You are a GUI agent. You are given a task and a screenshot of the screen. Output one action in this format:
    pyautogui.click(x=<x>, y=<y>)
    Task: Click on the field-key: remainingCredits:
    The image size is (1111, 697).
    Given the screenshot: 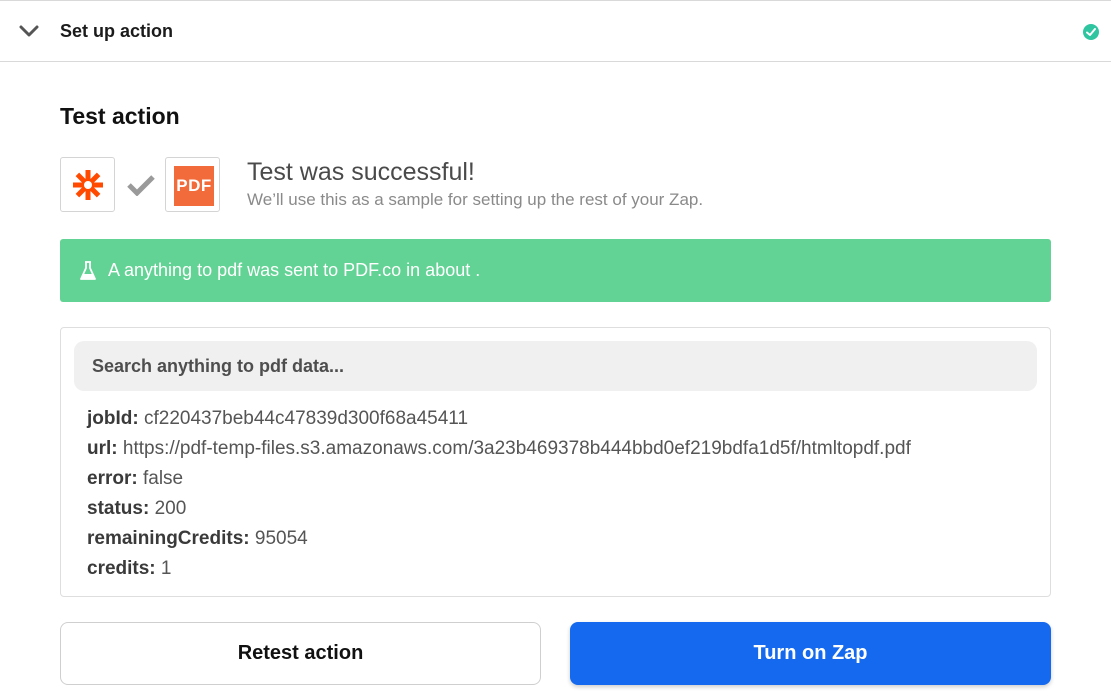 What is the action you would take?
    pyautogui.click(x=168, y=538)
    